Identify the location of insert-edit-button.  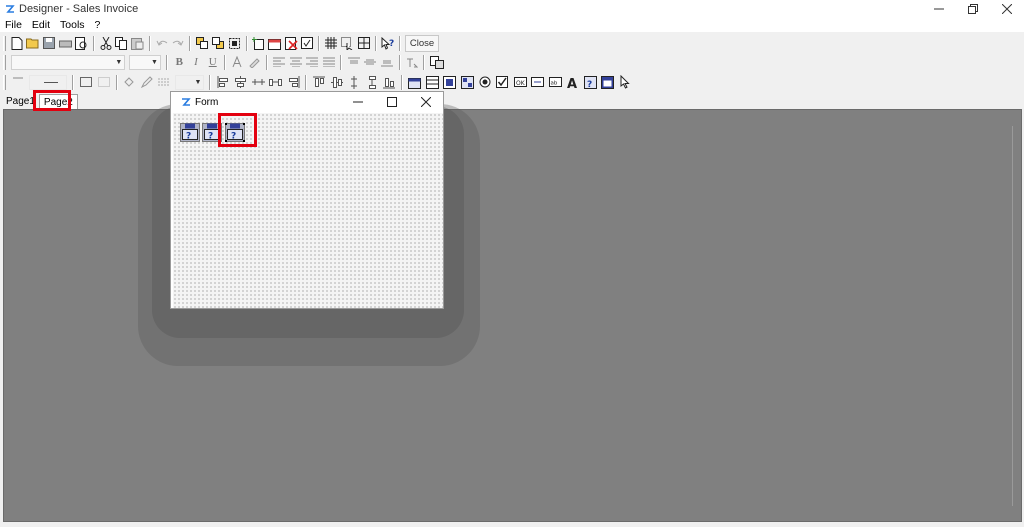
(538, 82).